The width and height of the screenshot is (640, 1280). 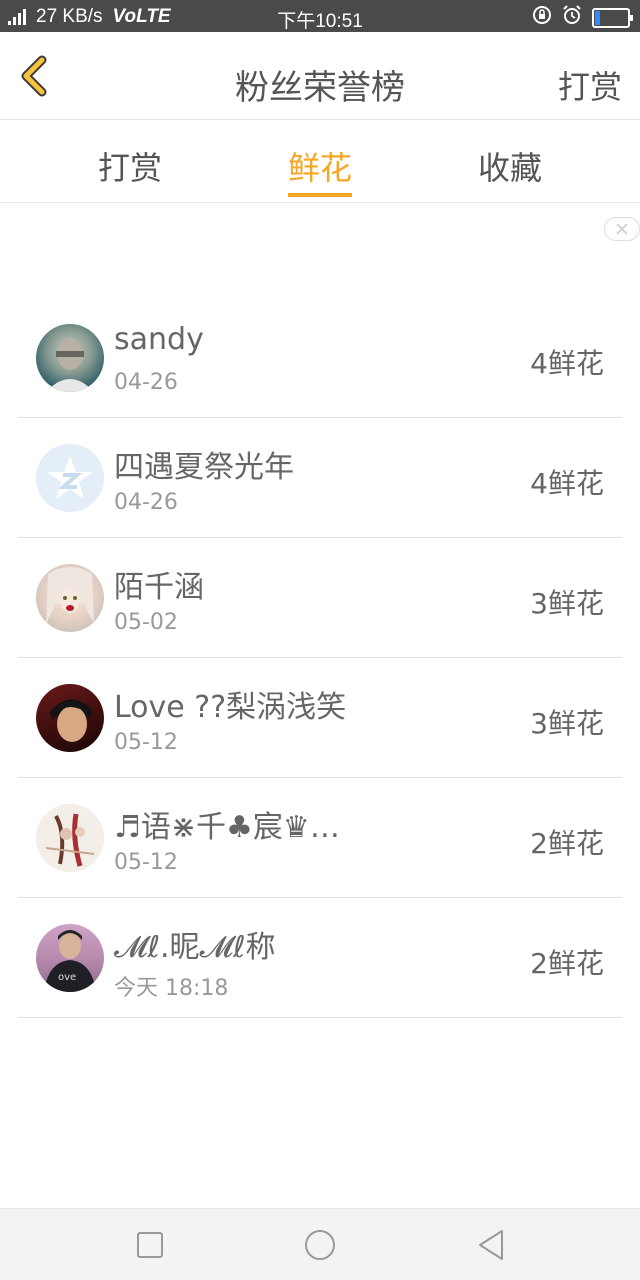 I want to click on active-tab-indicator, so click(x=320, y=195).